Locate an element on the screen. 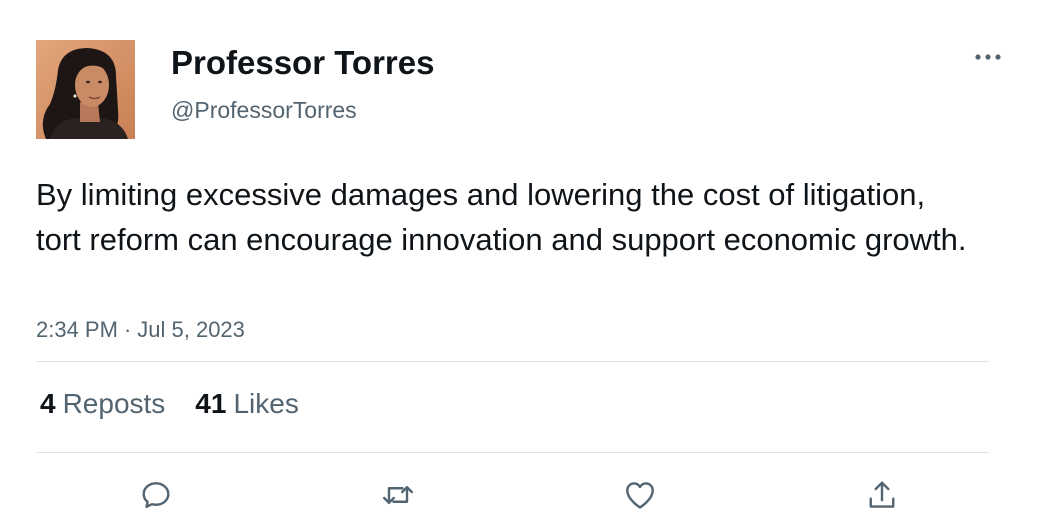 The width and height of the screenshot is (1050, 525). repost-button is located at coordinates (398, 495).